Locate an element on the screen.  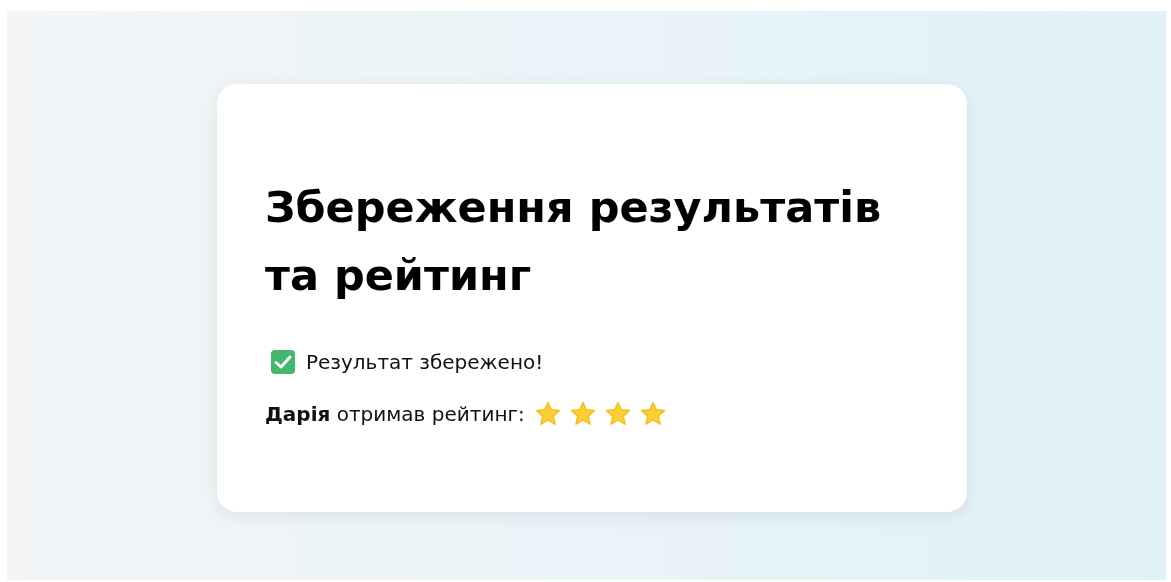
status-message: Результат збережено! is located at coordinates (425, 362).